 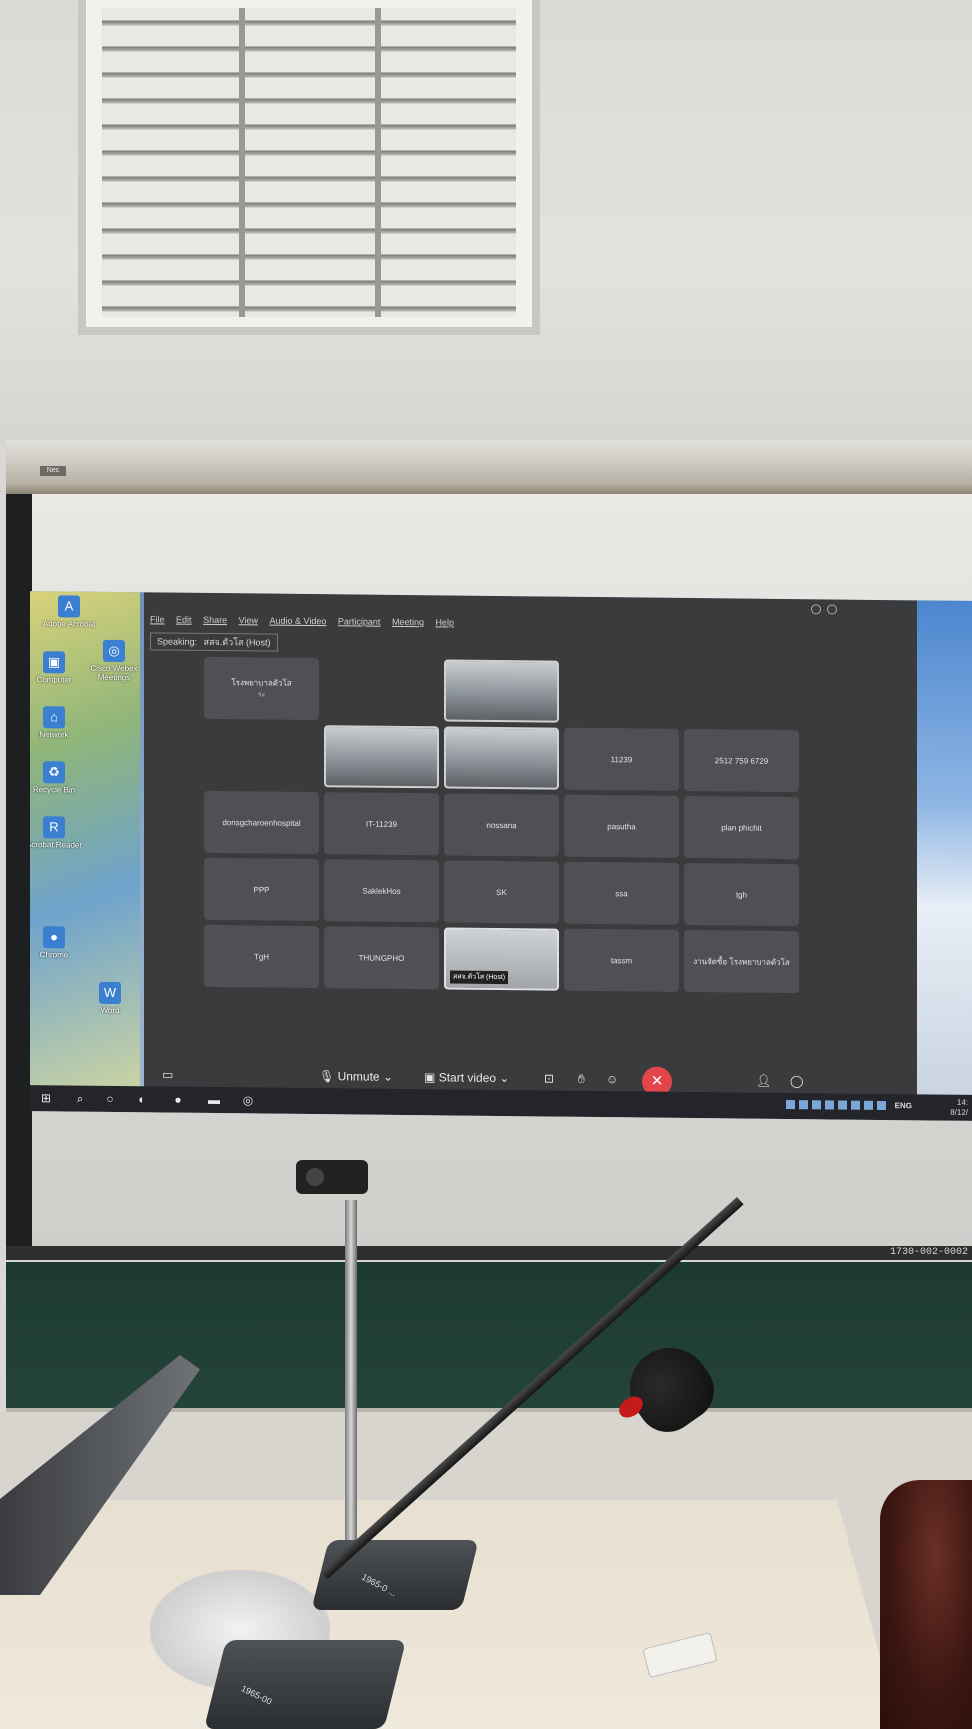 I want to click on taskbar-clock: 14: 8/12/, so click(x=959, y=1108).